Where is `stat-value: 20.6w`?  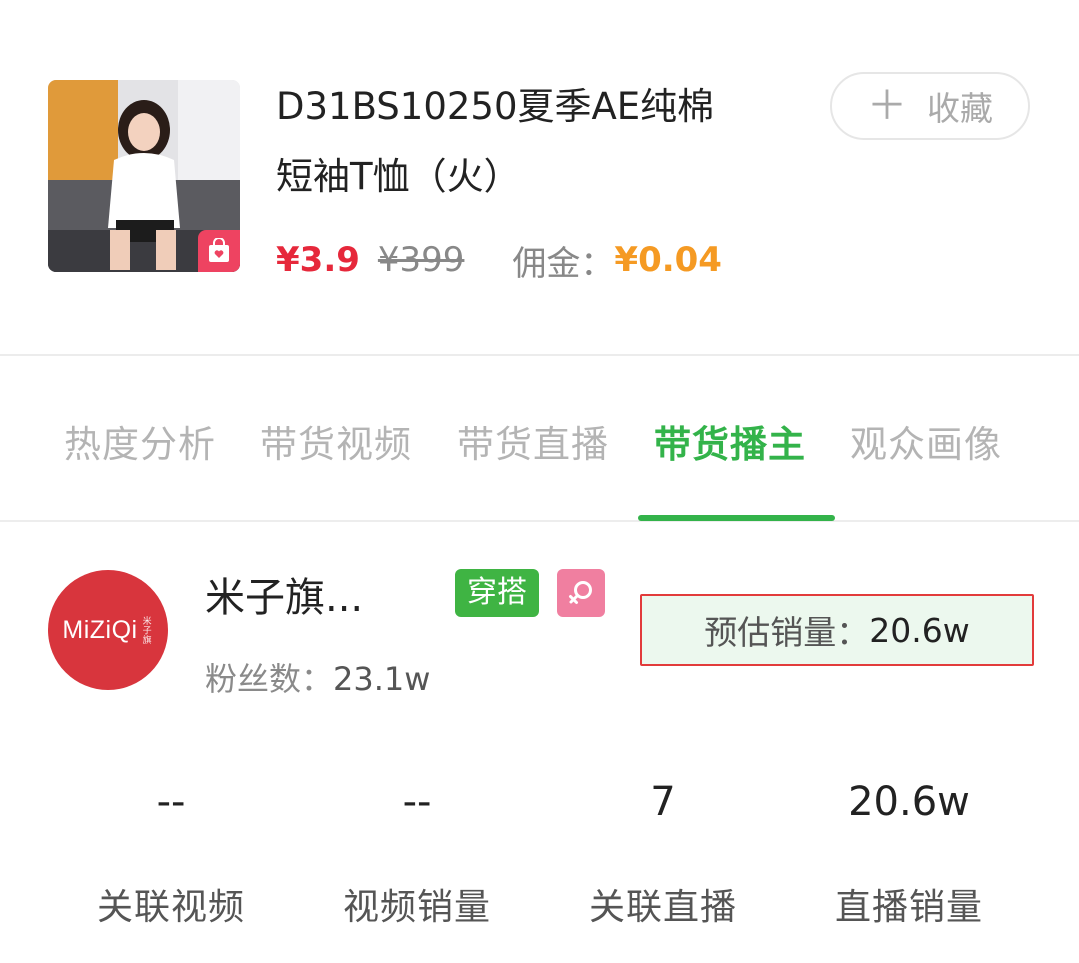 stat-value: 20.6w is located at coordinates (909, 802).